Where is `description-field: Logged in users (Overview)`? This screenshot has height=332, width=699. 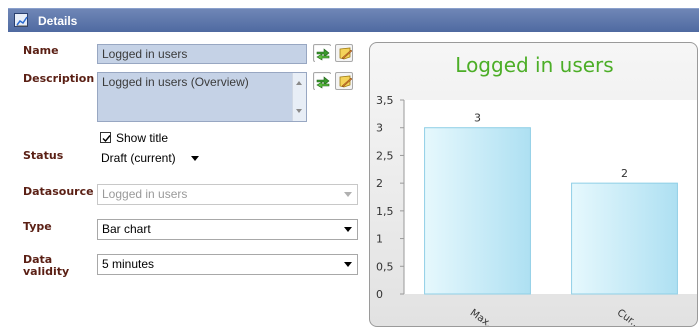 description-field: Logged in users (Overview) is located at coordinates (202, 97).